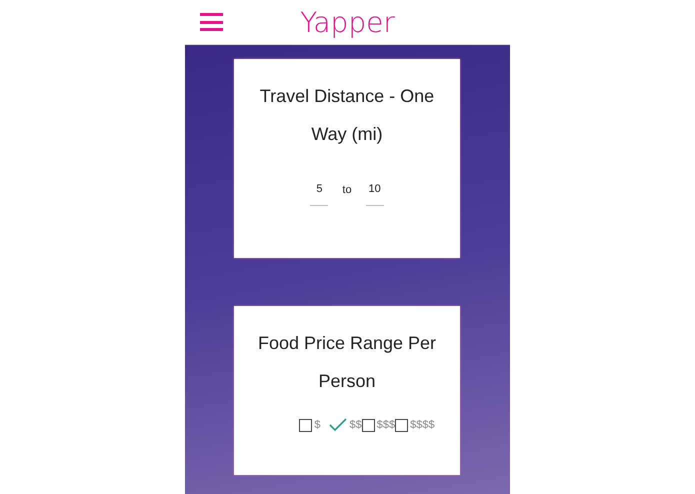 Image resolution: width=695 pixels, height=494 pixels. I want to click on price-option-label: $, so click(317, 425).